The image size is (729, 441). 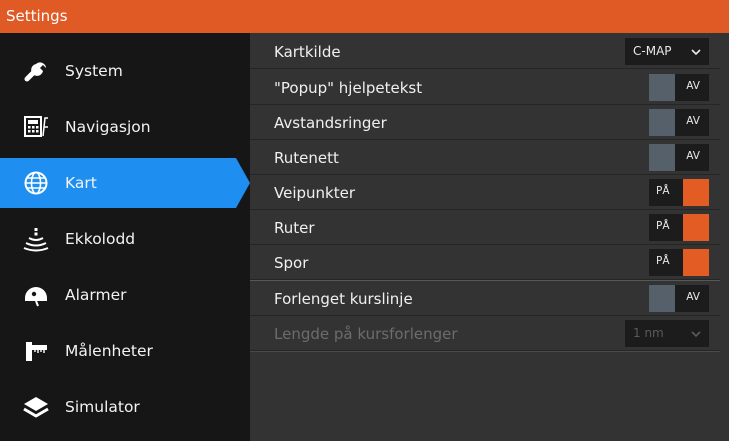 What do you see at coordinates (36, 126) in the screenshot?
I see `navigation-calculator-icon` at bounding box center [36, 126].